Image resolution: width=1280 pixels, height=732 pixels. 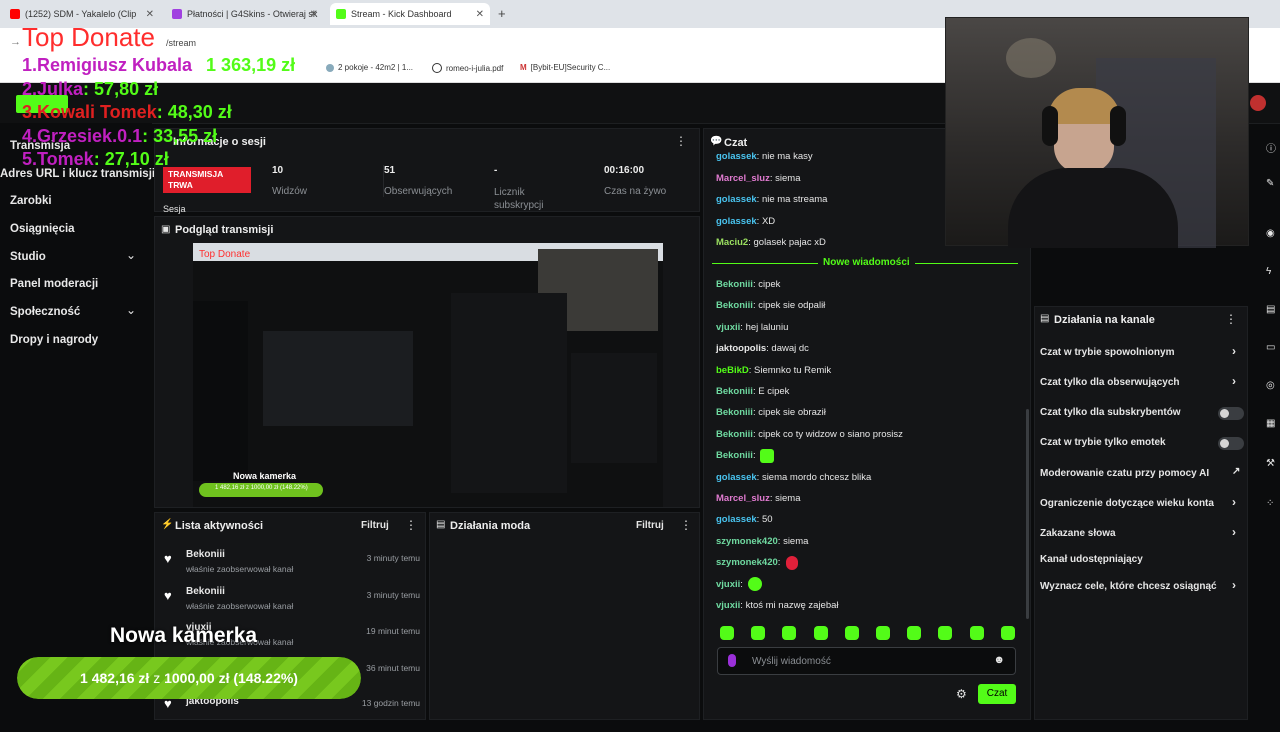 What do you see at coordinates (207, 180) in the screenshot?
I see `live-status-badge: TRANSMISJA TRWA` at bounding box center [207, 180].